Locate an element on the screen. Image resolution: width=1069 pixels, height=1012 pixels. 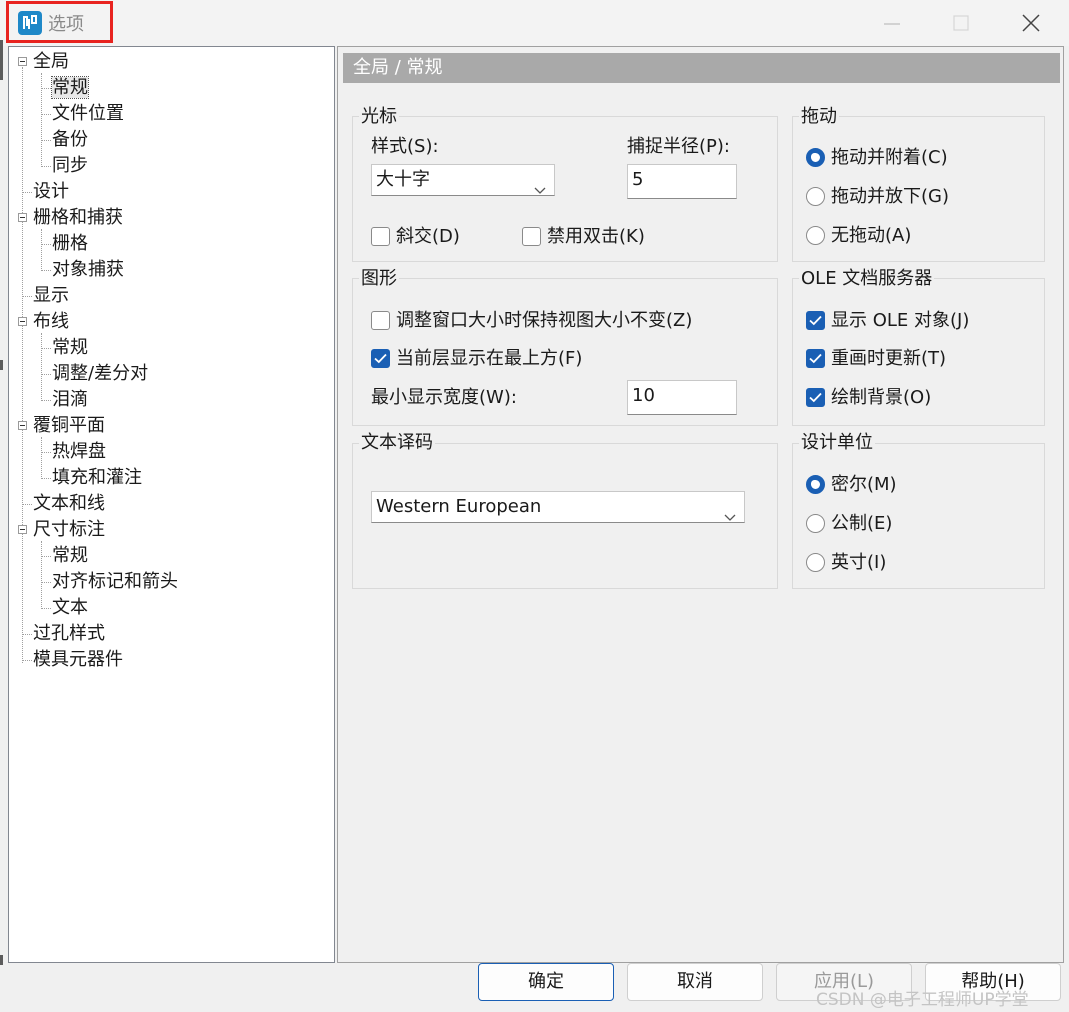
tree-item-dimension-text: 文本 is located at coordinates (70, 608).